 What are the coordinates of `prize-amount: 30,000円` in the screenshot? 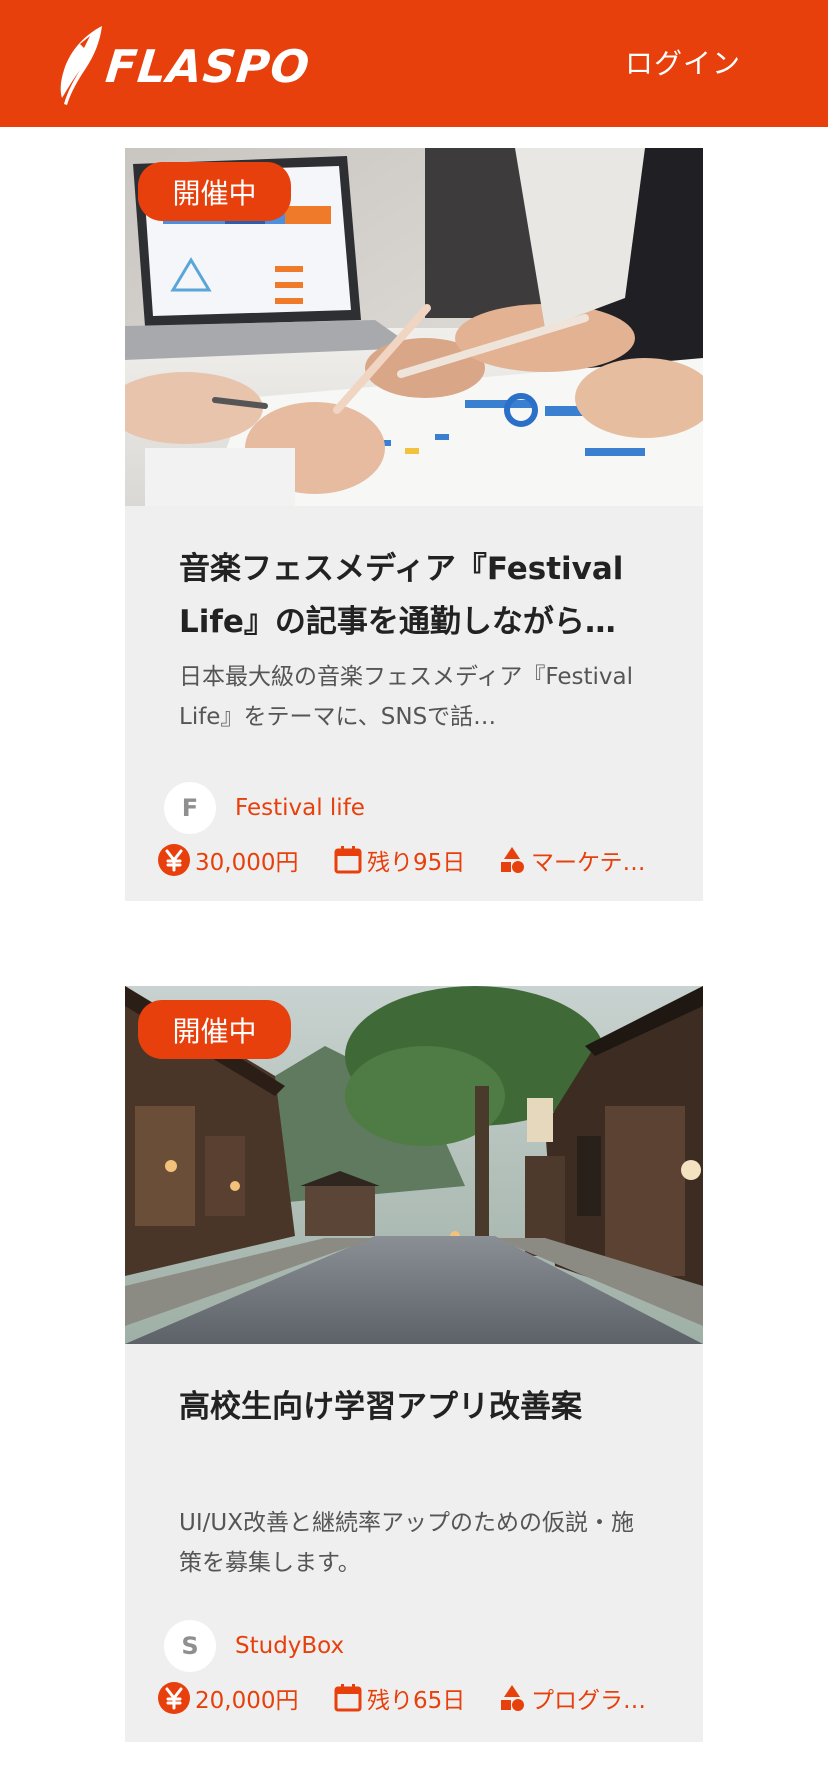 It's located at (247, 863).